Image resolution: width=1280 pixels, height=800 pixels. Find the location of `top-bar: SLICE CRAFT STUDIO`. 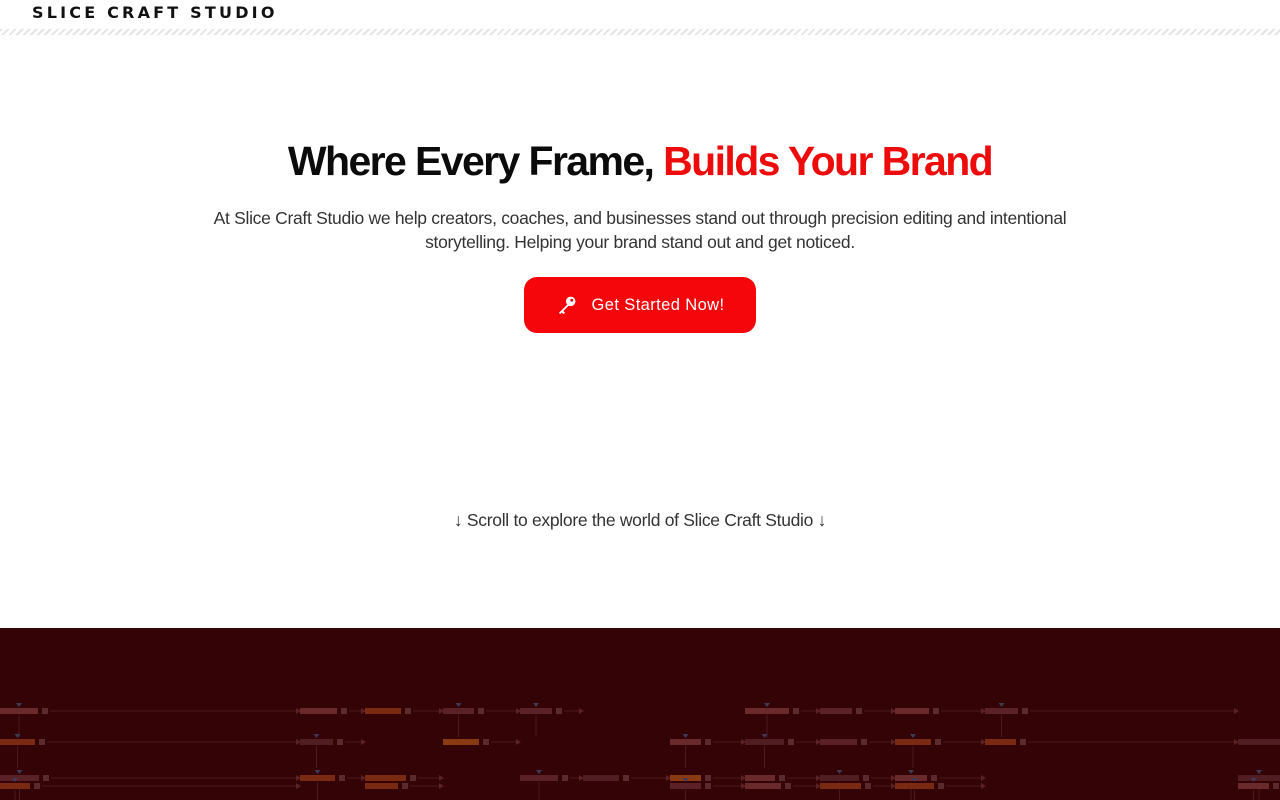

top-bar: SLICE CRAFT STUDIO is located at coordinates (640, 17).